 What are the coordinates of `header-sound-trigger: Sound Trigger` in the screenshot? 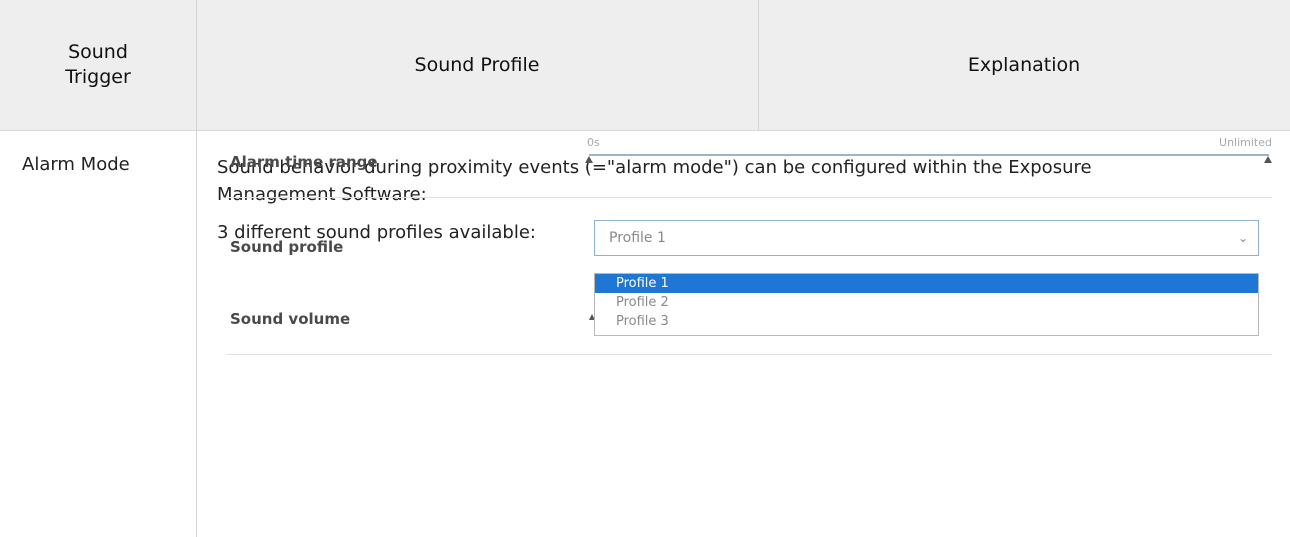 It's located at (98, 65).